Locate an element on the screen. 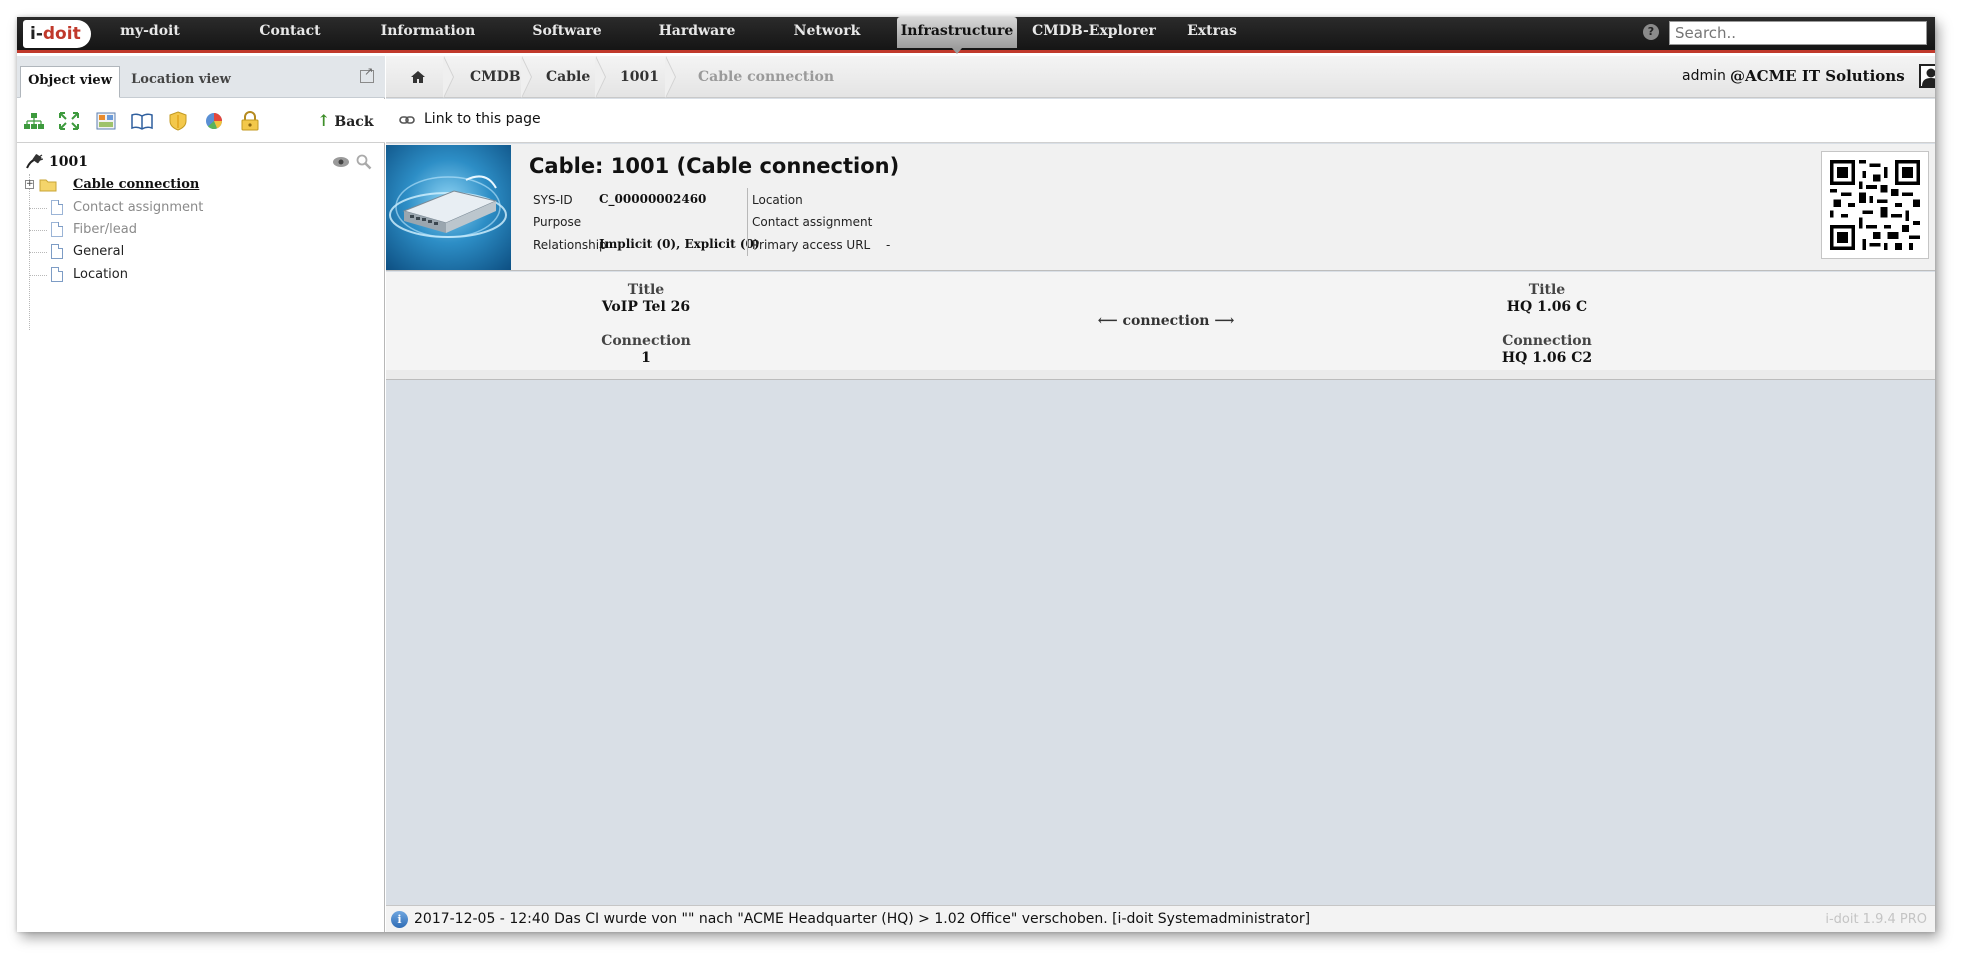  breadcrumb-current: Cable connection is located at coordinates (766, 77).